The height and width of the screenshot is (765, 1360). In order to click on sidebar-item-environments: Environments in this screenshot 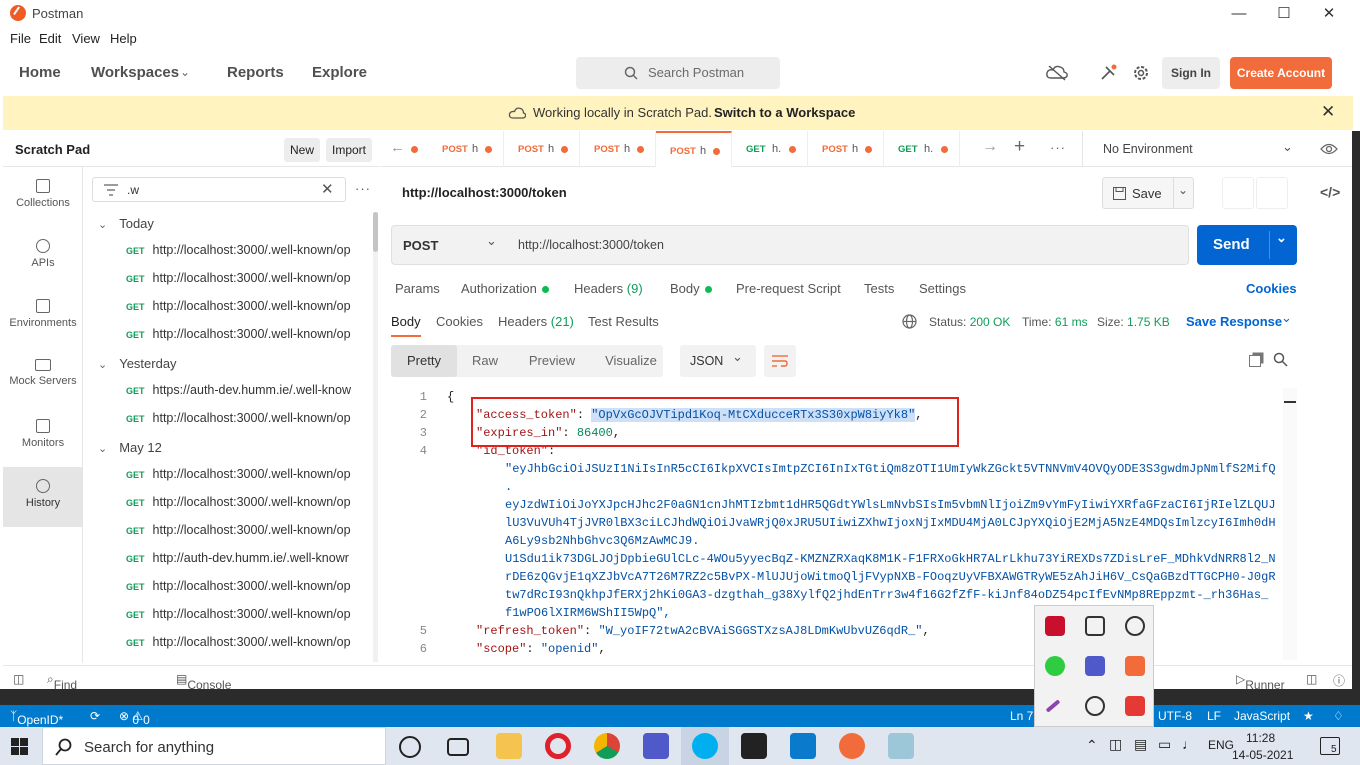, I will do `click(43, 317)`.